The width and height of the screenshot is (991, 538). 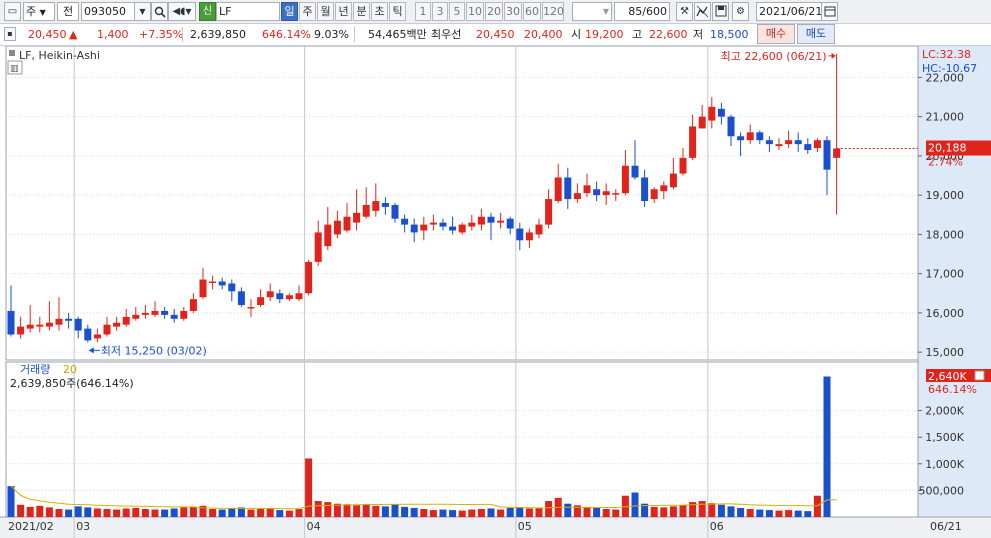 I want to click on date-label: 2021/02, so click(x=31, y=526).